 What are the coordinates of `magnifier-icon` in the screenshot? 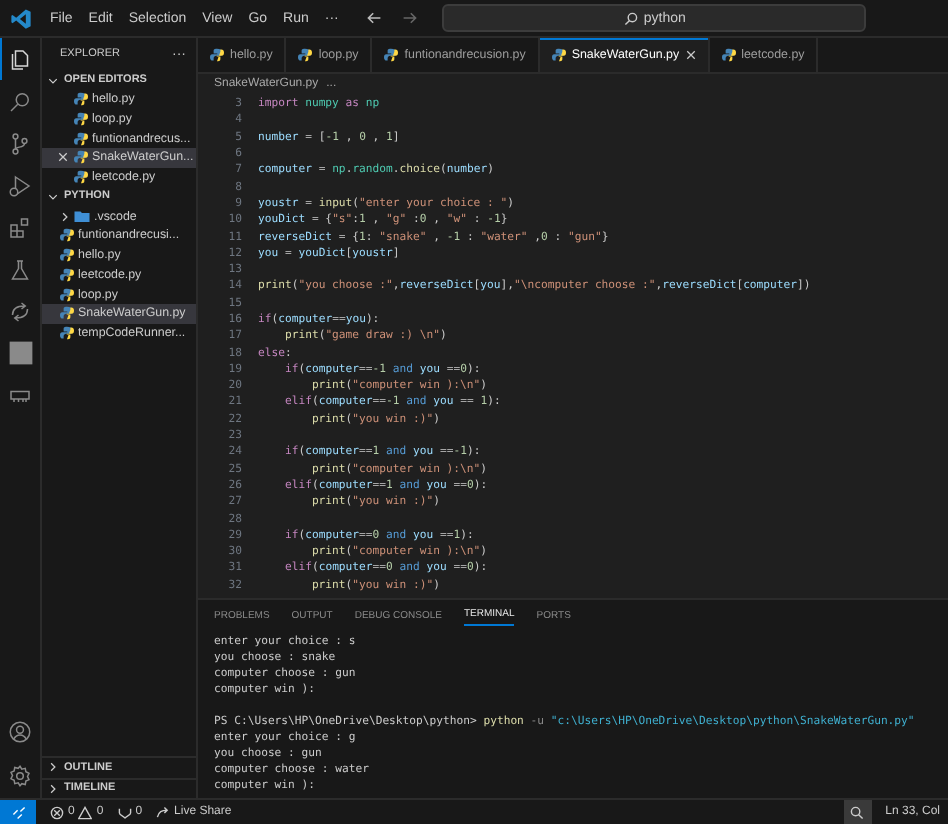 It's located at (857, 812).